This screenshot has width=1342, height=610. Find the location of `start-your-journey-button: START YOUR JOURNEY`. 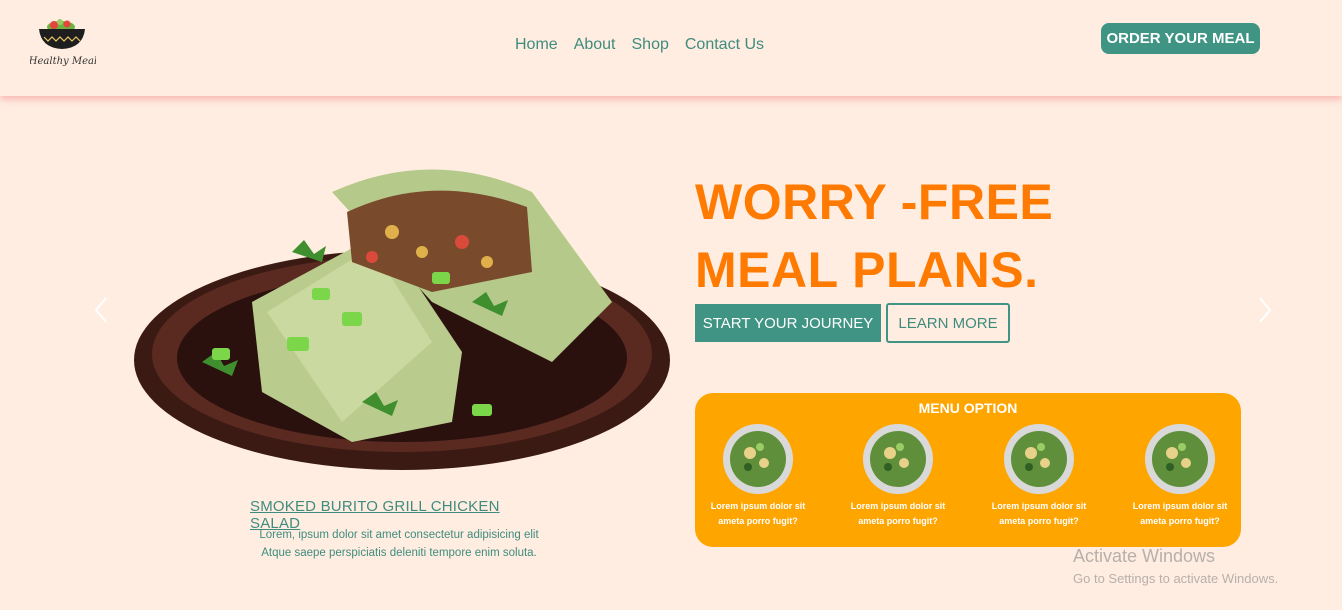

start-your-journey-button: START YOUR JOURNEY is located at coordinates (788, 323).